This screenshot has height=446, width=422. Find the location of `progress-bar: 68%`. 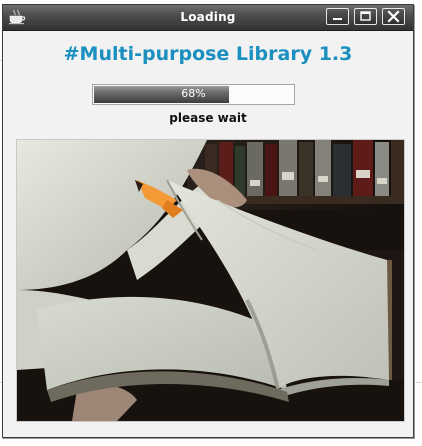

progress-bar: 68% is located at coordinates (193, 94).